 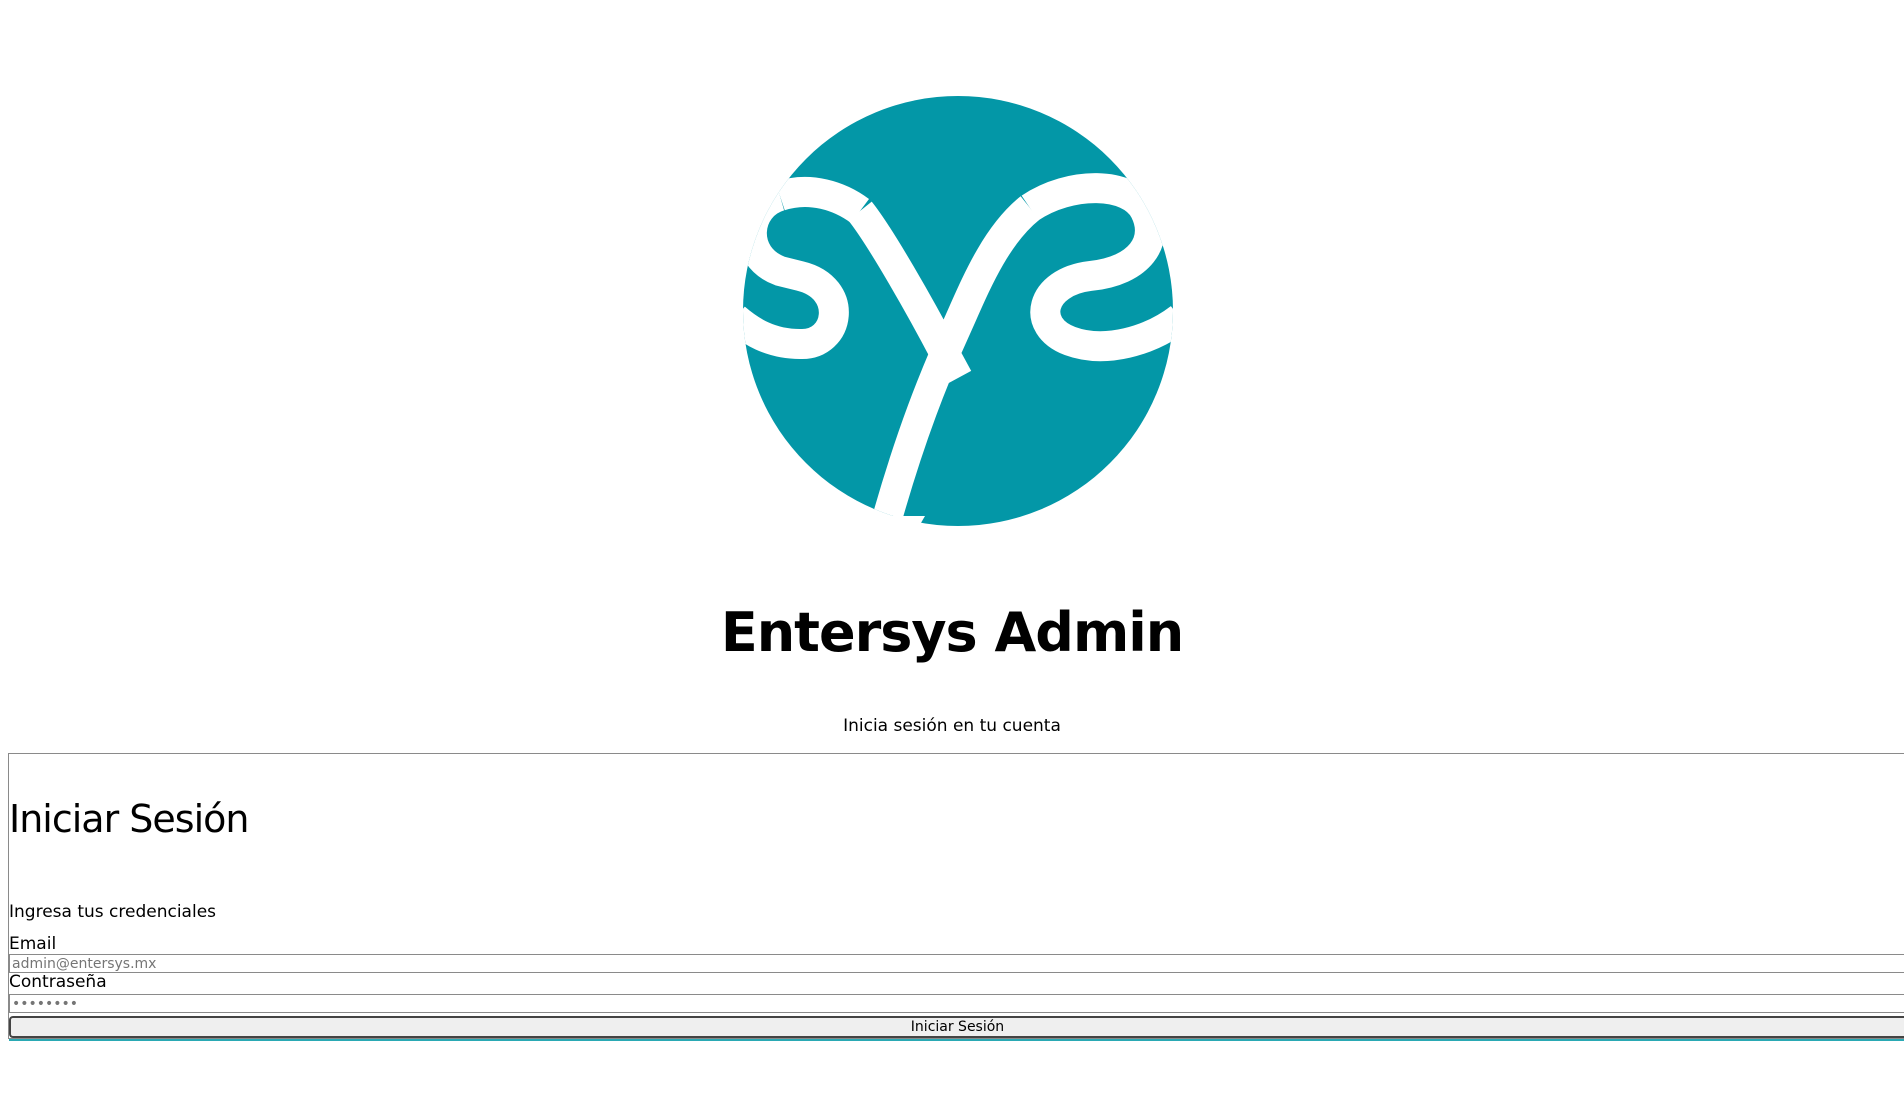 What do you see at coordinates (956, 1027) in the screenshot?
I see `login-submit-button: Iniciar Sesión` at bounding box center [956, 1027].